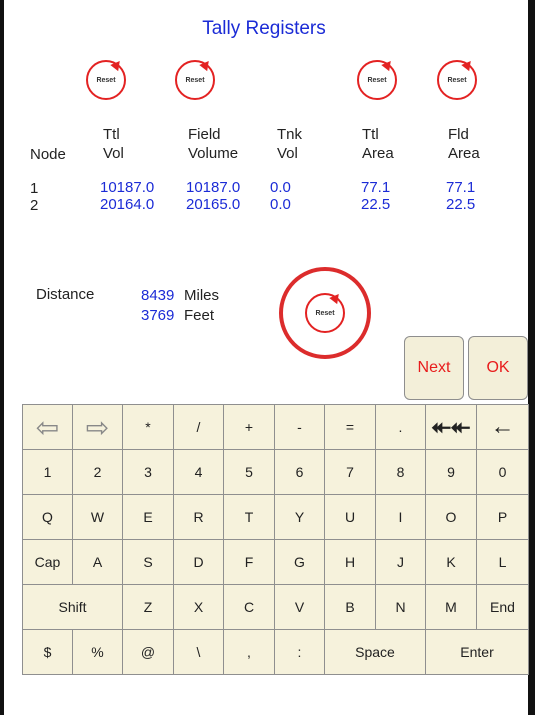 The image size is (535, 715). Describe the element at coordinates (299, 562) in the screenshot. I see `key-g: G` at that location.